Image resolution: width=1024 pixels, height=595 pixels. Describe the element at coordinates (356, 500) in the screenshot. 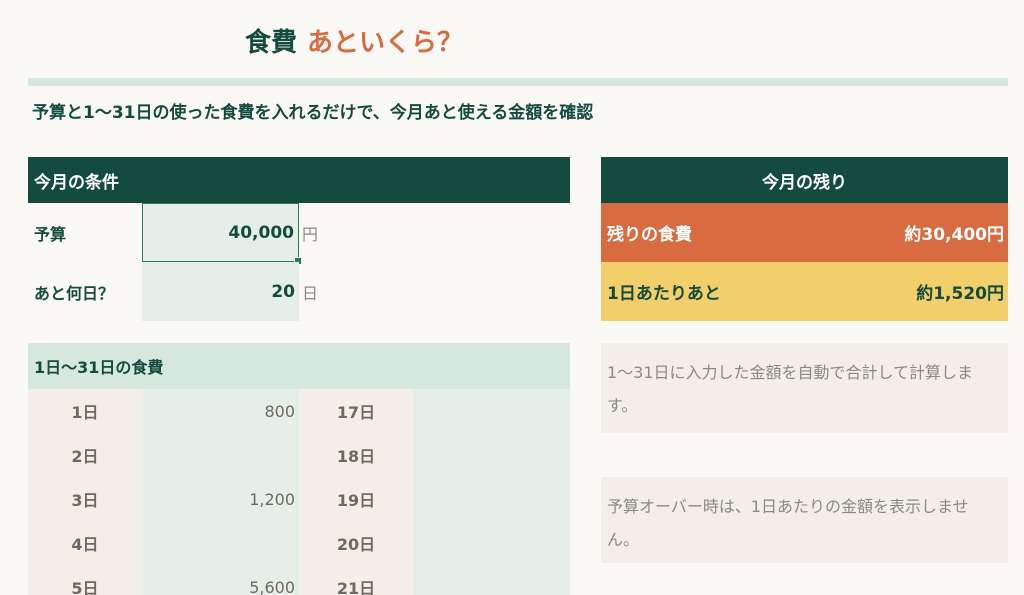

I see `day-label: 19日` at that location.